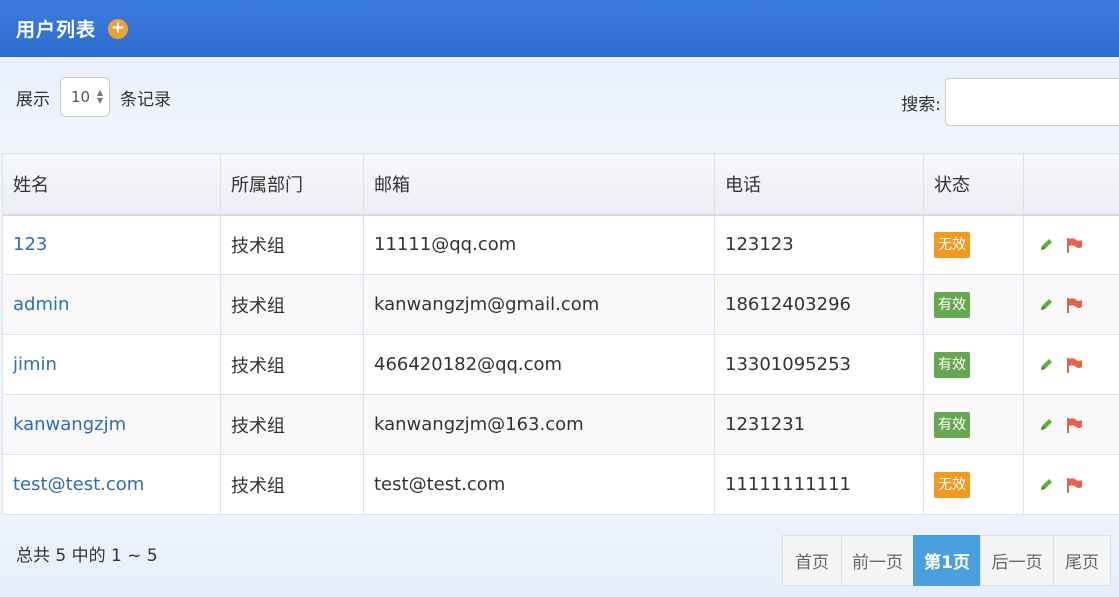  I want to click on page-header: 用户列表 +, so click(559, 28).